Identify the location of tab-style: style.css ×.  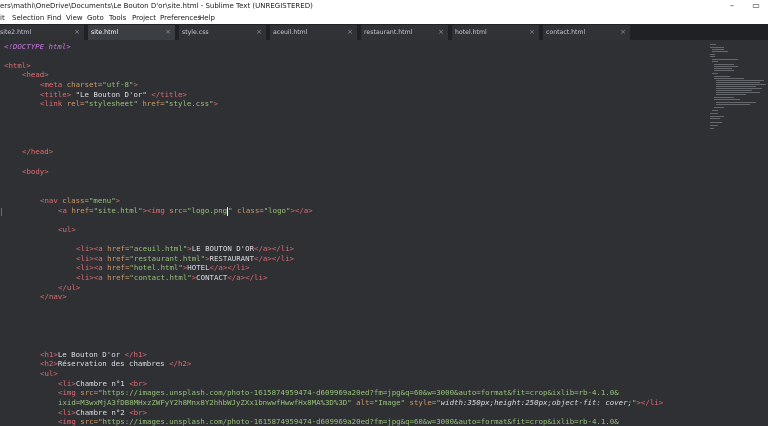
(223, 32).